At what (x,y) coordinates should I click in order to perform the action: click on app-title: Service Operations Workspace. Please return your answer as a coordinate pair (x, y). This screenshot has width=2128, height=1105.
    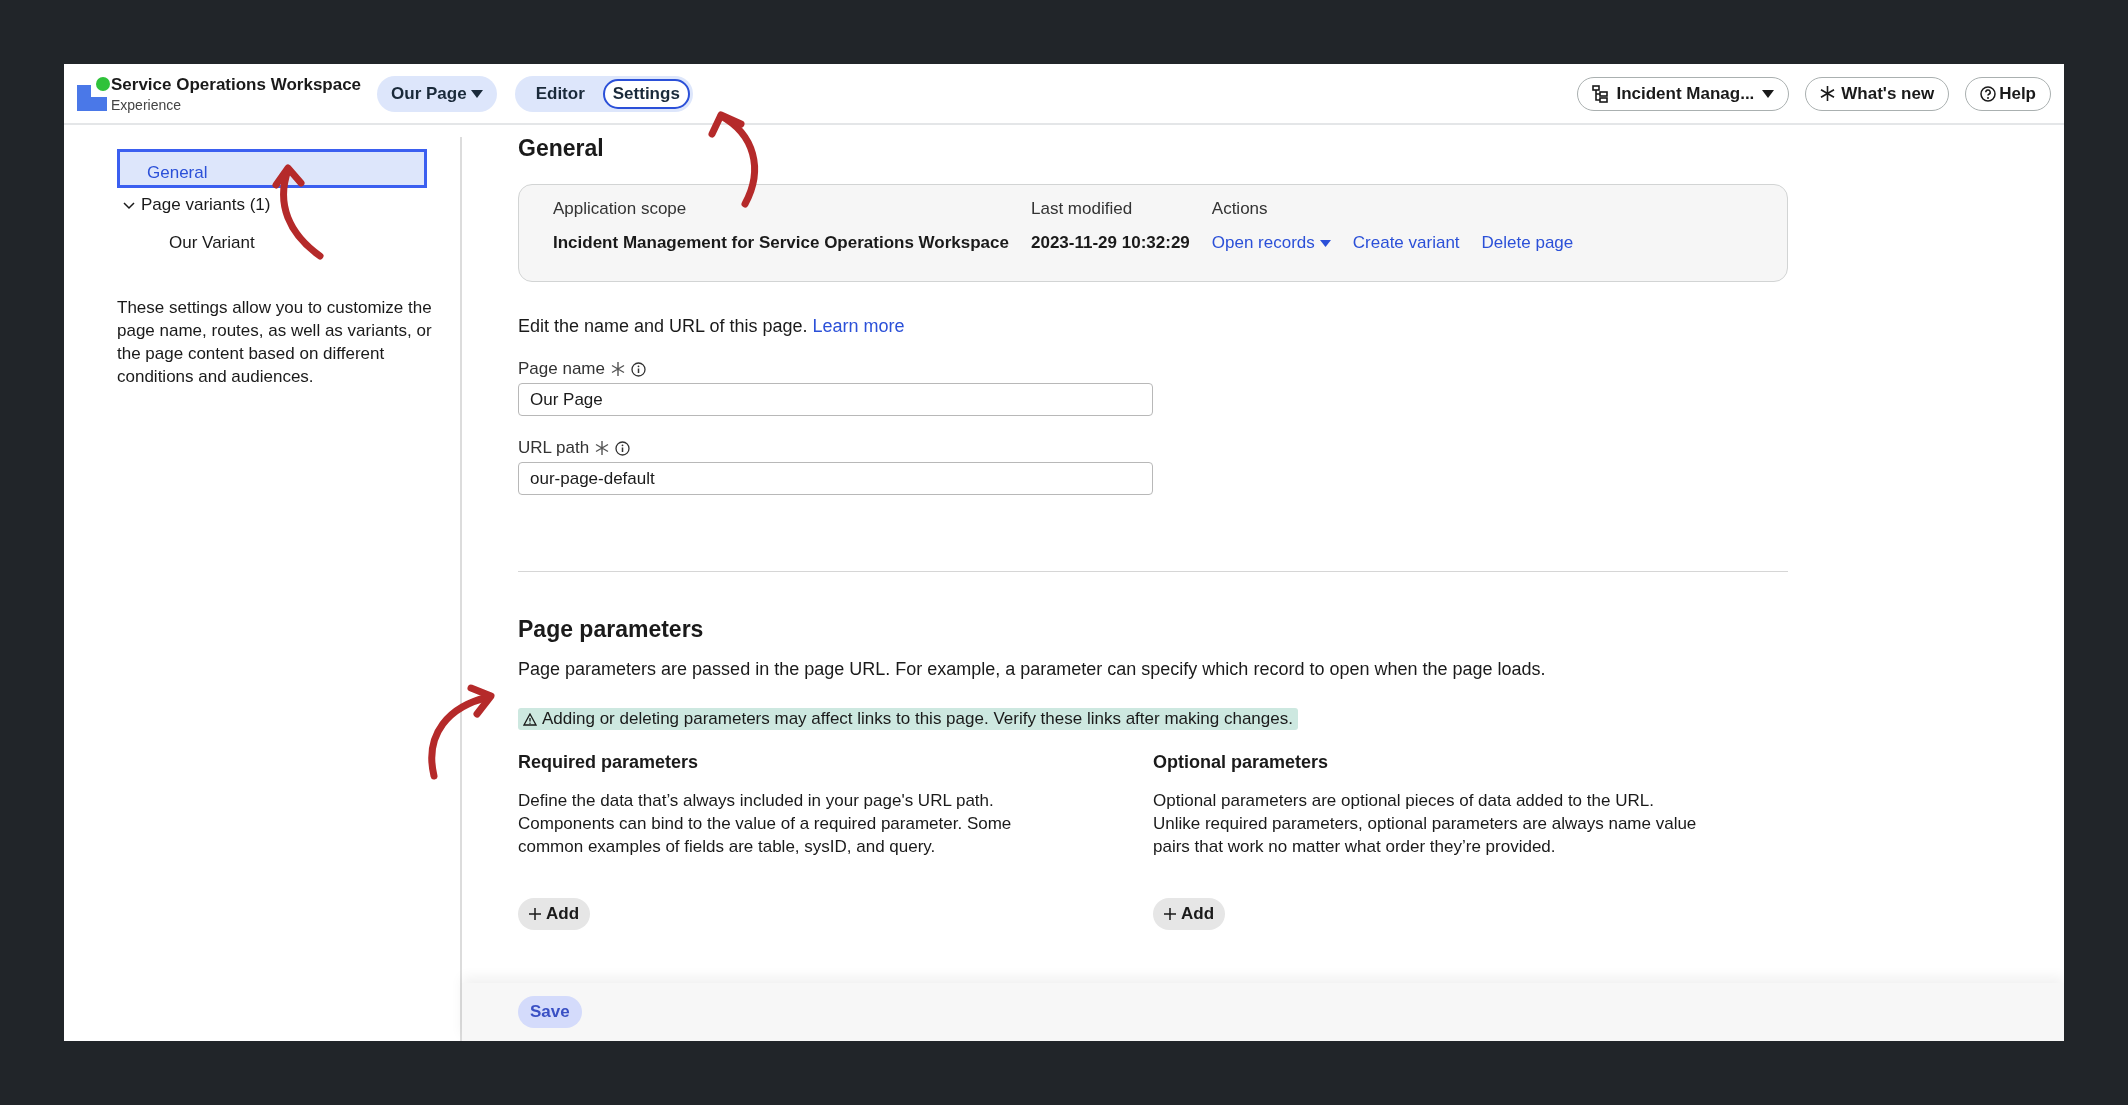
    Looking at the image, I should click on (236, 84).